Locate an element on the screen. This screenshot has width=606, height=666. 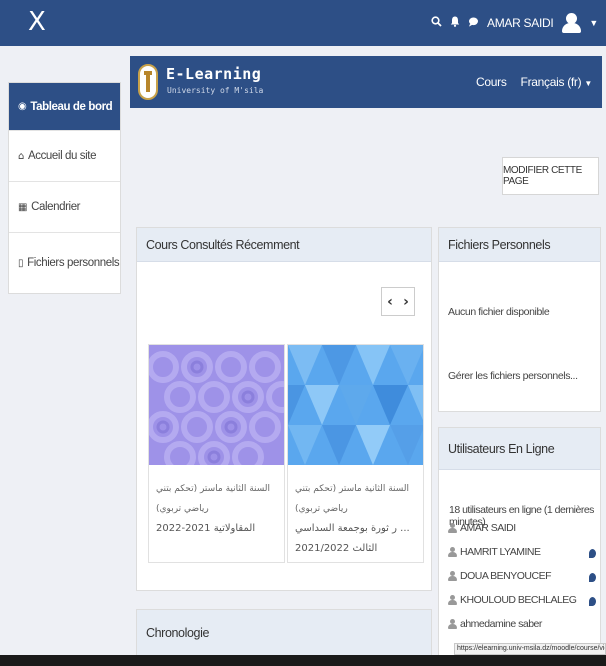
sidebar-item-label: Fichiers personnels is located at coordinates (73, 263).